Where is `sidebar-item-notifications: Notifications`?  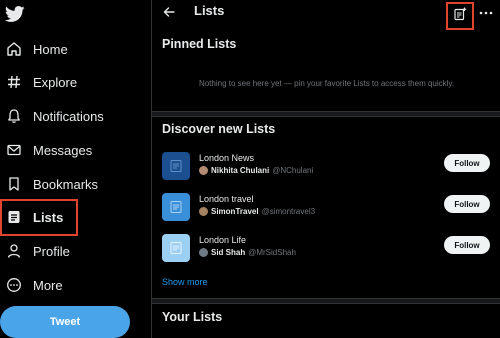 sidebar-item-notifications: Notifications is located at coordinates (52, 116).